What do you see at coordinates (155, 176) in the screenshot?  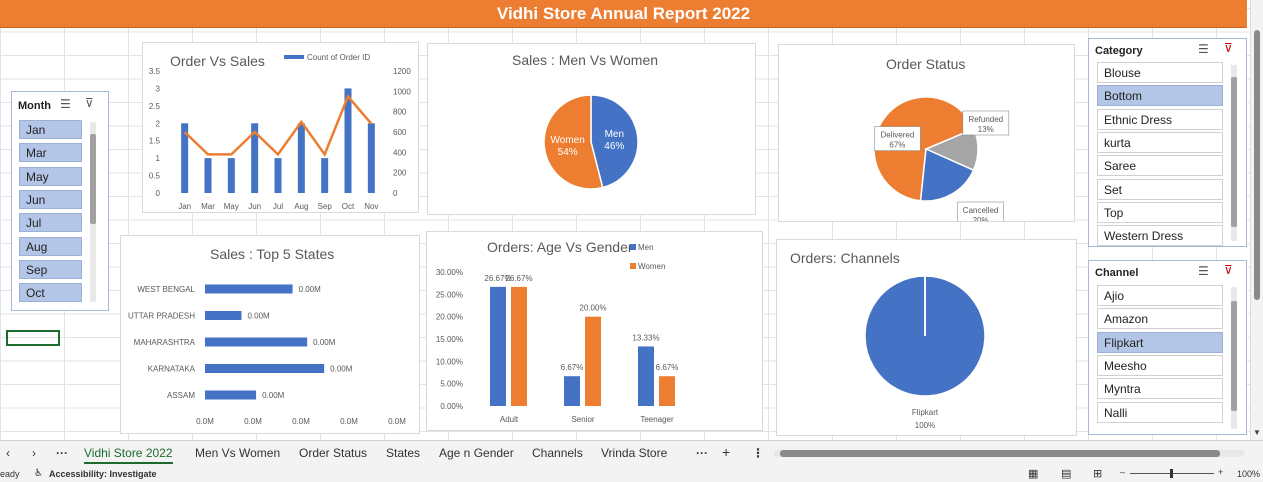 I see `y-tick-label: 0.5` at bounding box center [155, 176].